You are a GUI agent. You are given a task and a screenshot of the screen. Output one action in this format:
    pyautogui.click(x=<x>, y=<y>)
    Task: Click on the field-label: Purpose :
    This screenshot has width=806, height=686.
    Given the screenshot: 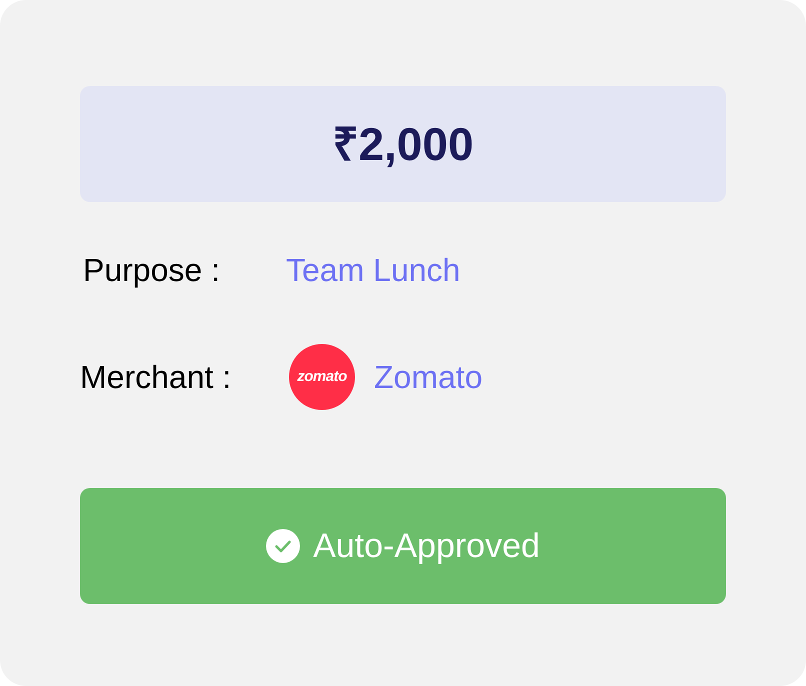 What is the action you would take?
    pyautogui.click(x=151, y=270)
    